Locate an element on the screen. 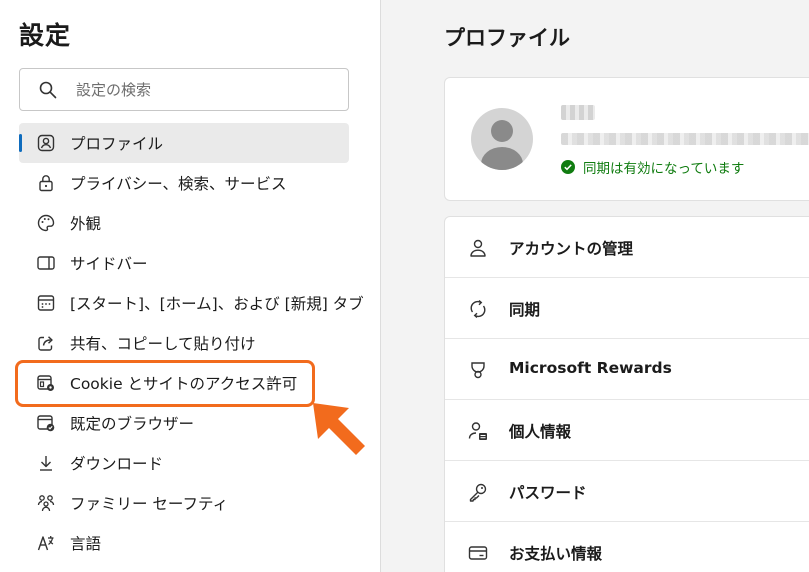 This screenshot has height=572, width=809. sidebar-item-label: 外観 is located at coordinates (86, 224).